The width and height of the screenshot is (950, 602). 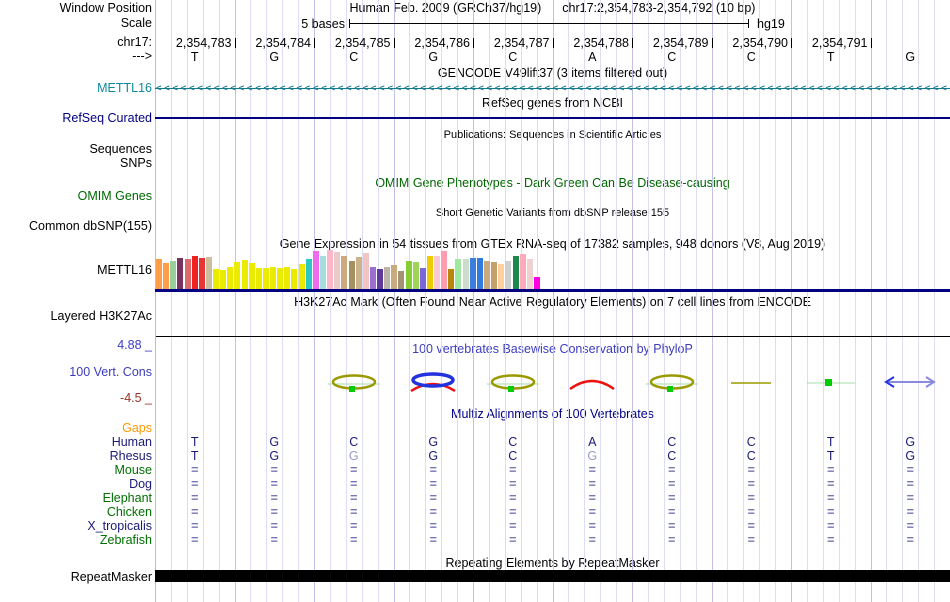 I want to click on ruler-coordinate: 2,354,787, so click(x=512, y=43).